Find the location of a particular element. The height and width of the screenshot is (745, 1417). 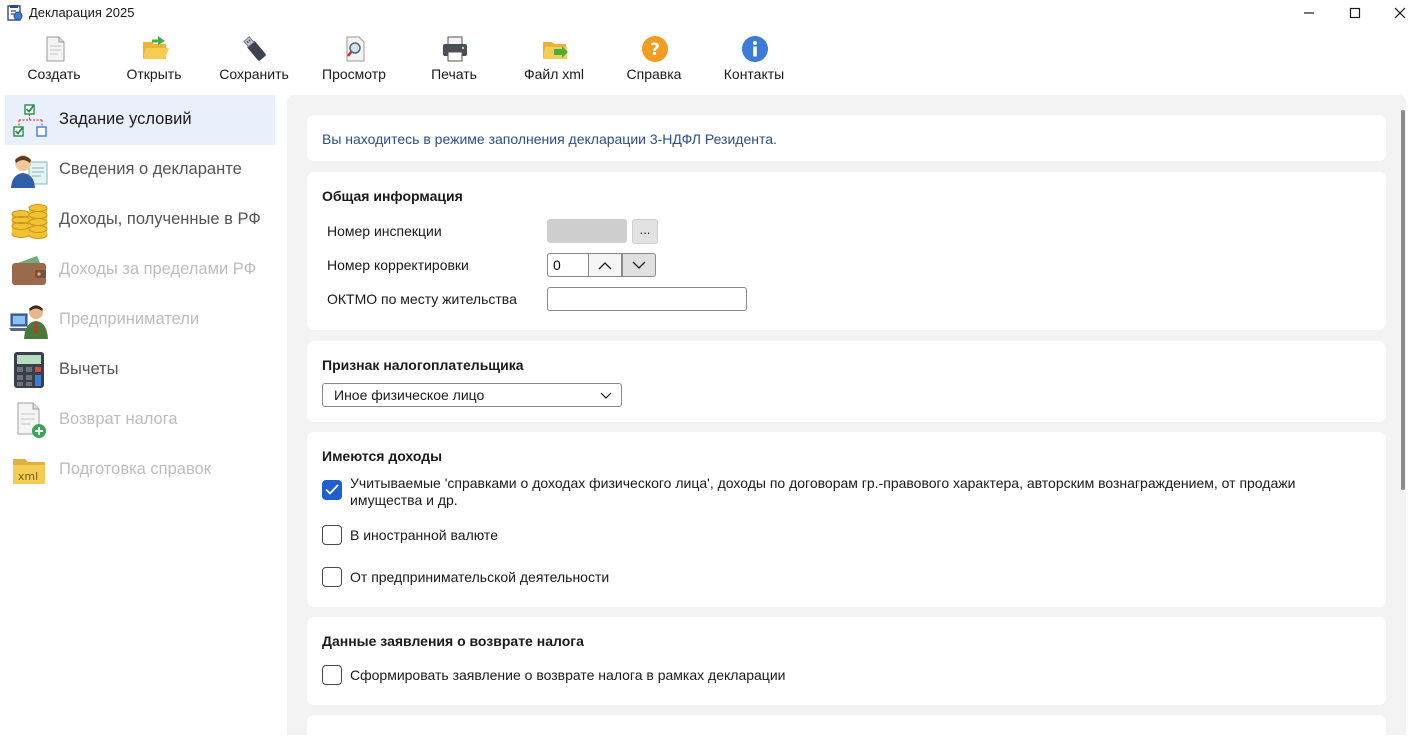

sidebar-item-declarant: Сведения о декларанте is located at coordinates (140, 170).